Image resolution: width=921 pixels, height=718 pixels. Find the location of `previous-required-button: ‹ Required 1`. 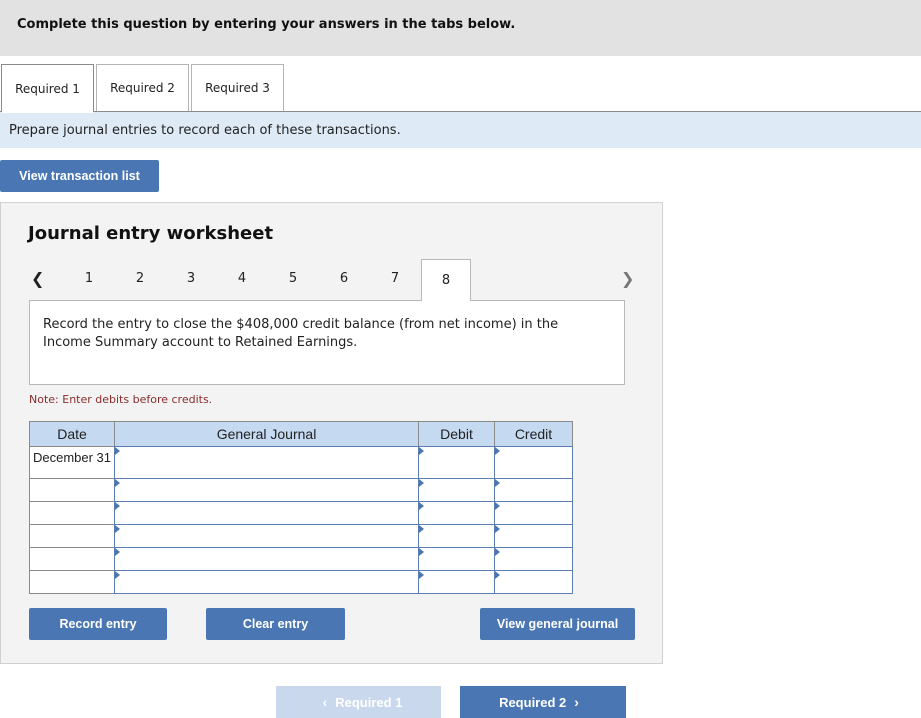

previous-required-button: ‹ Required 1 is located at coordinates (358, 702).